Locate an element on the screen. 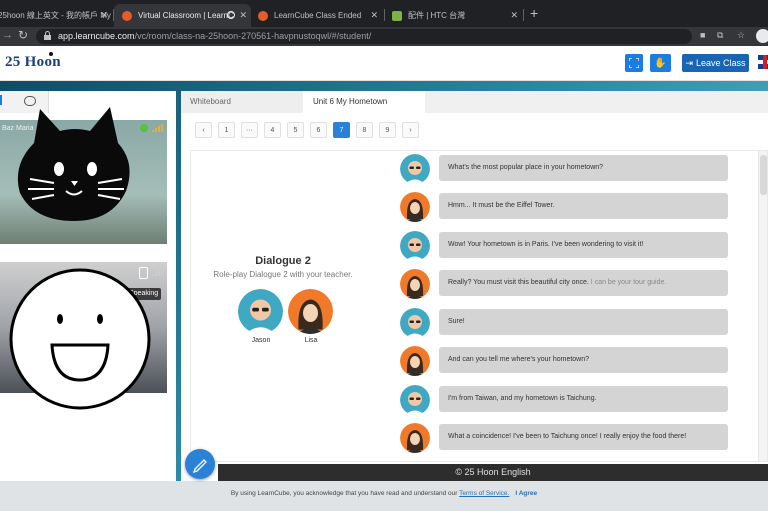 This screenshot has height=511, width=768. status-dot-icon is located at coordinates (144, 128).